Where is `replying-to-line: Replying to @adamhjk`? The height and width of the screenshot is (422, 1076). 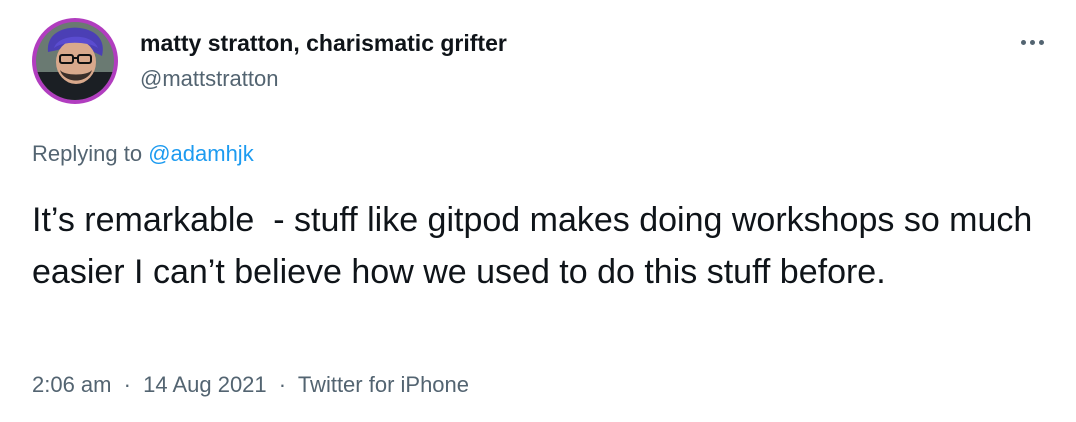
replying-to-line: Replying to @adamhjk is located at coordinates (143, 154).